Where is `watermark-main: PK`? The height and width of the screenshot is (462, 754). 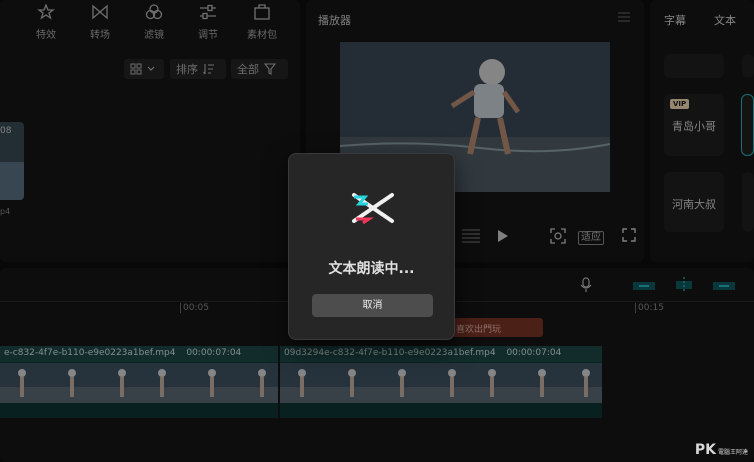 watermark-main: PK is located at coordinates (705, 450).